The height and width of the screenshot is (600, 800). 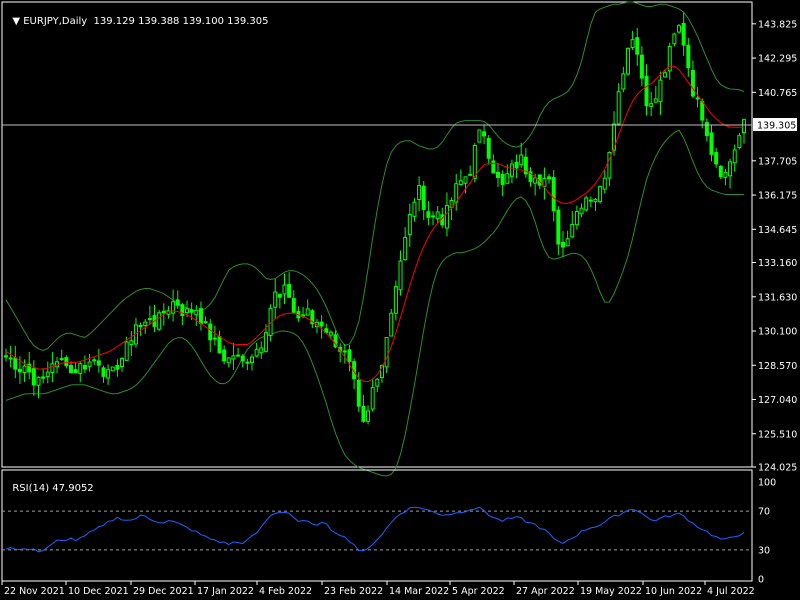 I want to click on time-tick-label: 5 Apr 2022, so click(x=478, y=591).